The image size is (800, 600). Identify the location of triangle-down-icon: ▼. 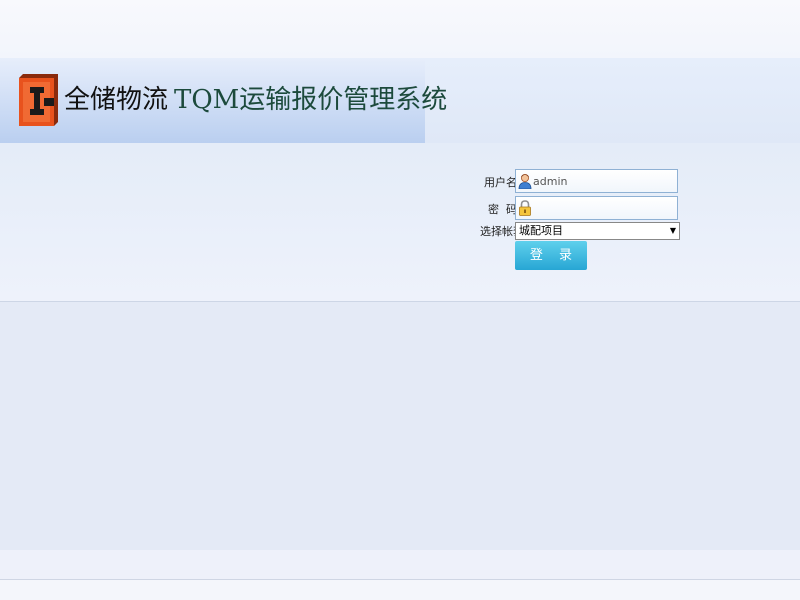
(672, 230).